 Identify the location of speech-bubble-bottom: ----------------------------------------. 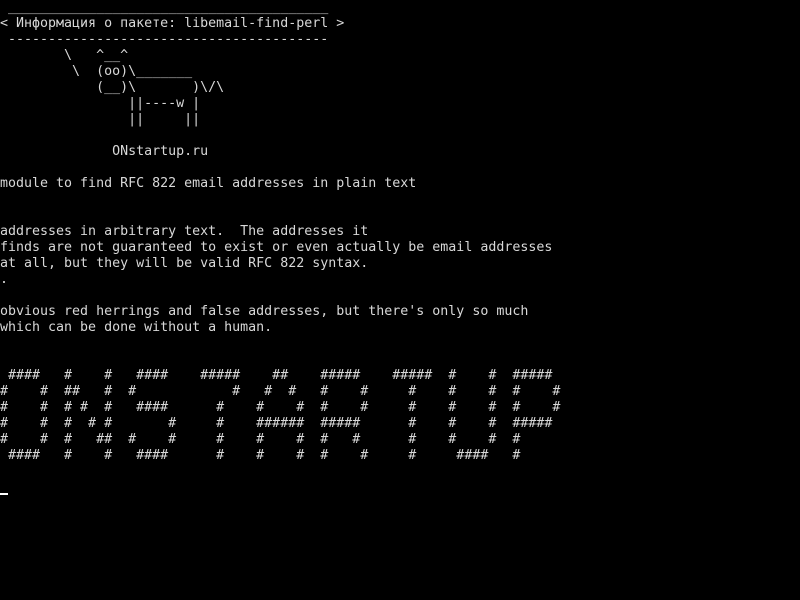
(164, 39).